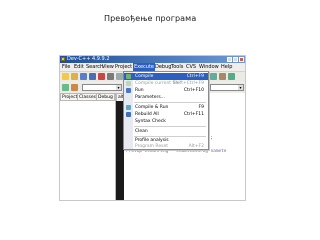 This screenshot has width=320, height=240. I want to click on menu-item-label: Rebuild All, so click(147, 114).